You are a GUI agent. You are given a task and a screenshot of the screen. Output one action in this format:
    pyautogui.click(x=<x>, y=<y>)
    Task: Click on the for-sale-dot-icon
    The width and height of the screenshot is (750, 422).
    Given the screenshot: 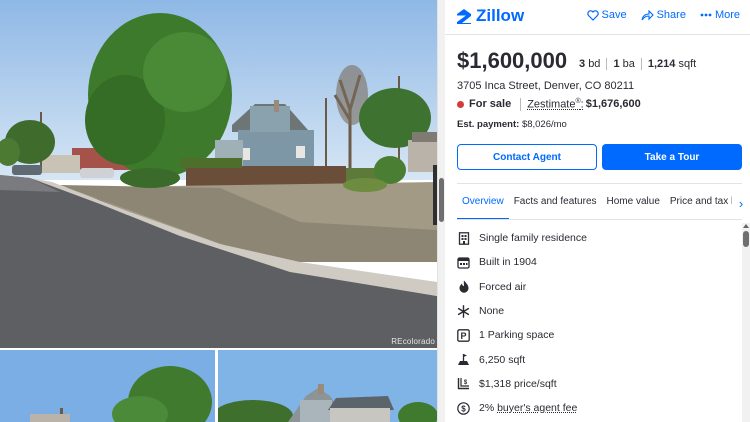 What is the action you would take?
    pyautogui.click(x=460, y=104)
    